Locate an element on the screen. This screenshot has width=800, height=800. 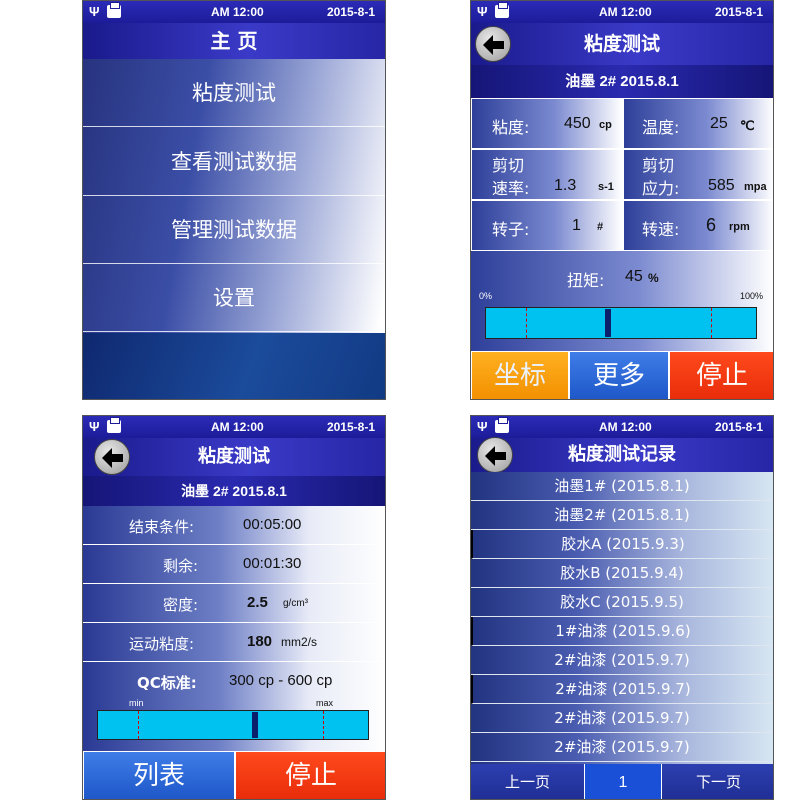
remaining-row: 剩余: 00:01:30 is located at coordinates (234, 564).